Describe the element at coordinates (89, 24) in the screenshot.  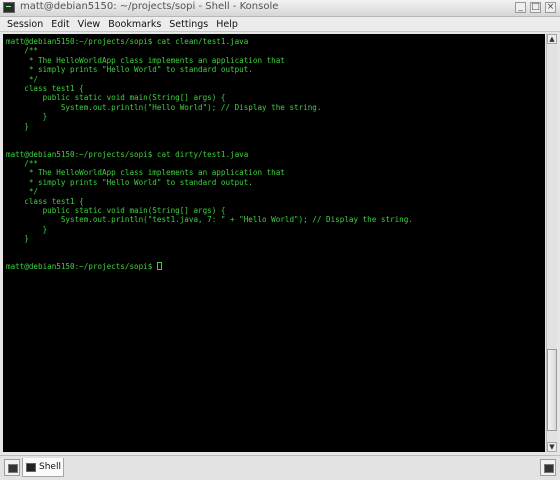
I see `menu-view: View` at that location.